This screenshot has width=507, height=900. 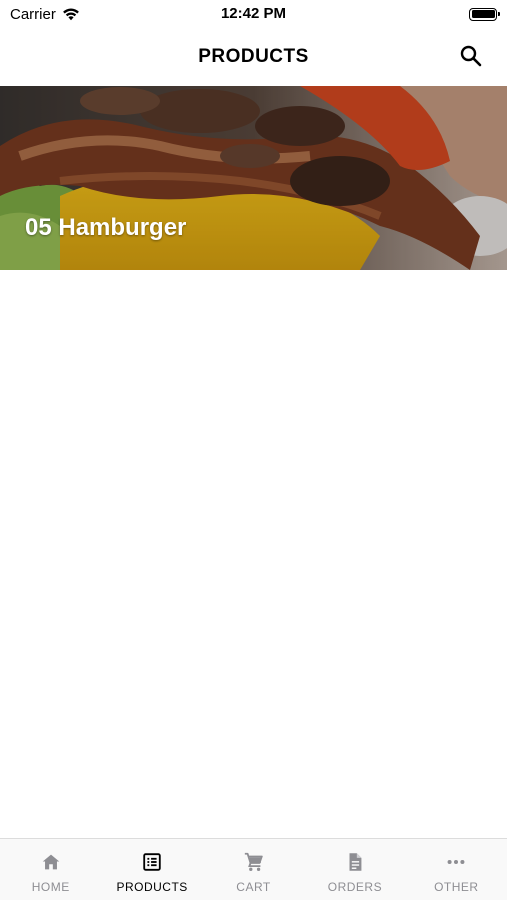 I want to click on tab-products: PRODUCTS, so click(x=151, y=869).